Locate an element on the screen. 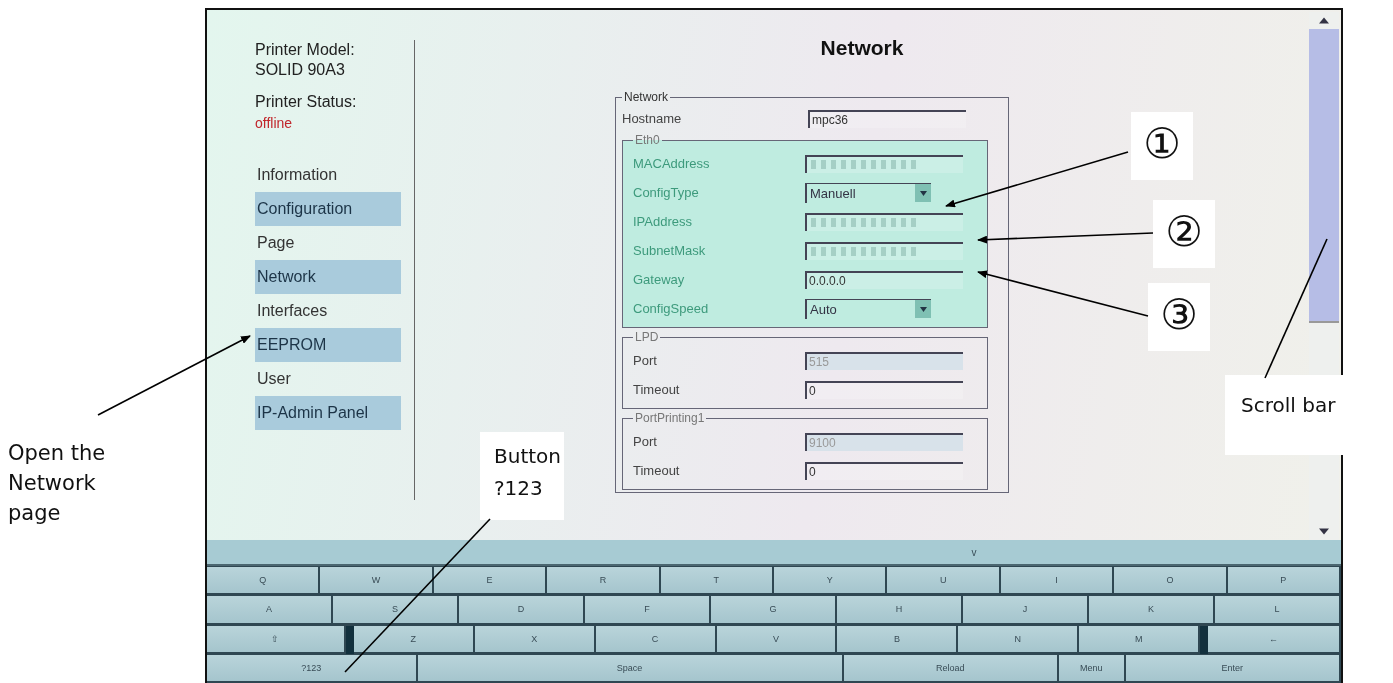 The width and height of the screenshot is (1393, 683). fieldset-legend: Network is located at coordinates (646, 97).